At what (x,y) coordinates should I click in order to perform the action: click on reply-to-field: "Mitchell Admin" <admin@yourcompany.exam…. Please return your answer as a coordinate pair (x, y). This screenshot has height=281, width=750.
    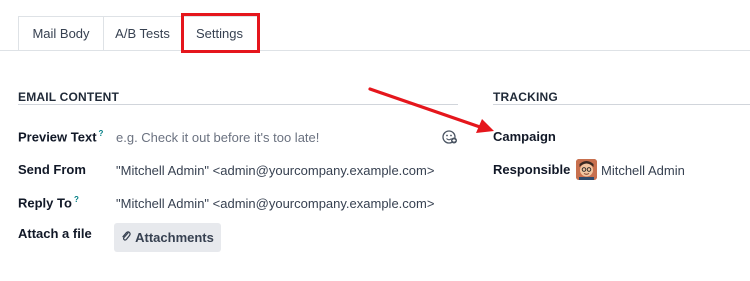
    Looking at the image, I should click on (275, 203).